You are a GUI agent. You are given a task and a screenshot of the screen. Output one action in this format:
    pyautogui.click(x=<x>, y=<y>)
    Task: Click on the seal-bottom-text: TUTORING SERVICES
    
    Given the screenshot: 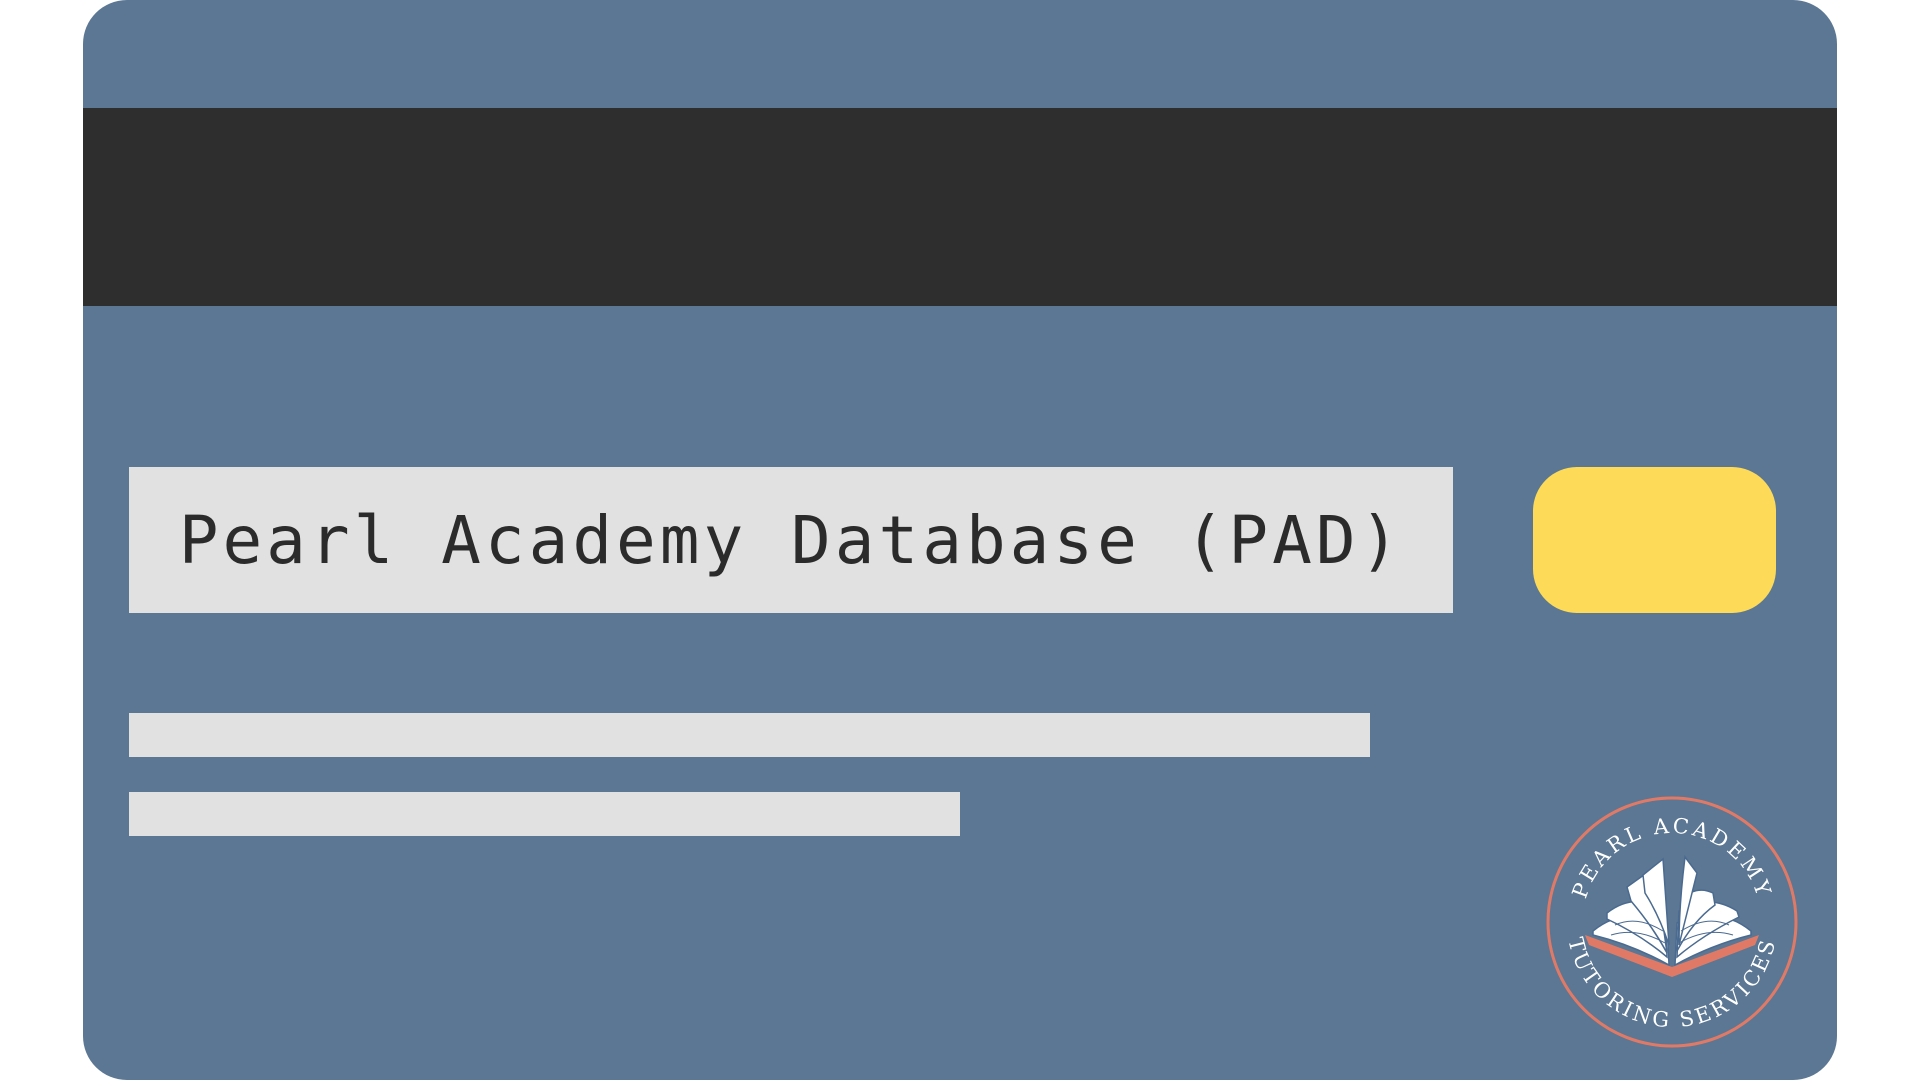 What is the action you would take?
    pyautogui.click(x=1671, y=983)
    